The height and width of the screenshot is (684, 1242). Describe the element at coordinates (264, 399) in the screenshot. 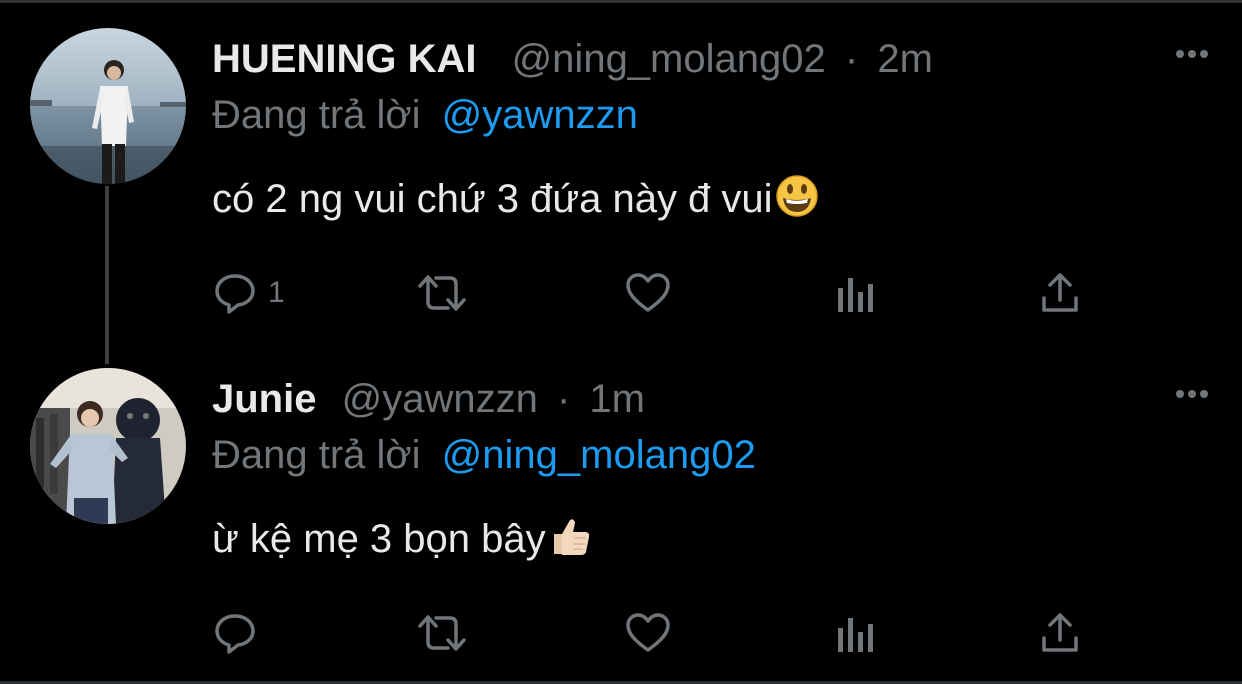

I see `display-name: Junie` at that location.